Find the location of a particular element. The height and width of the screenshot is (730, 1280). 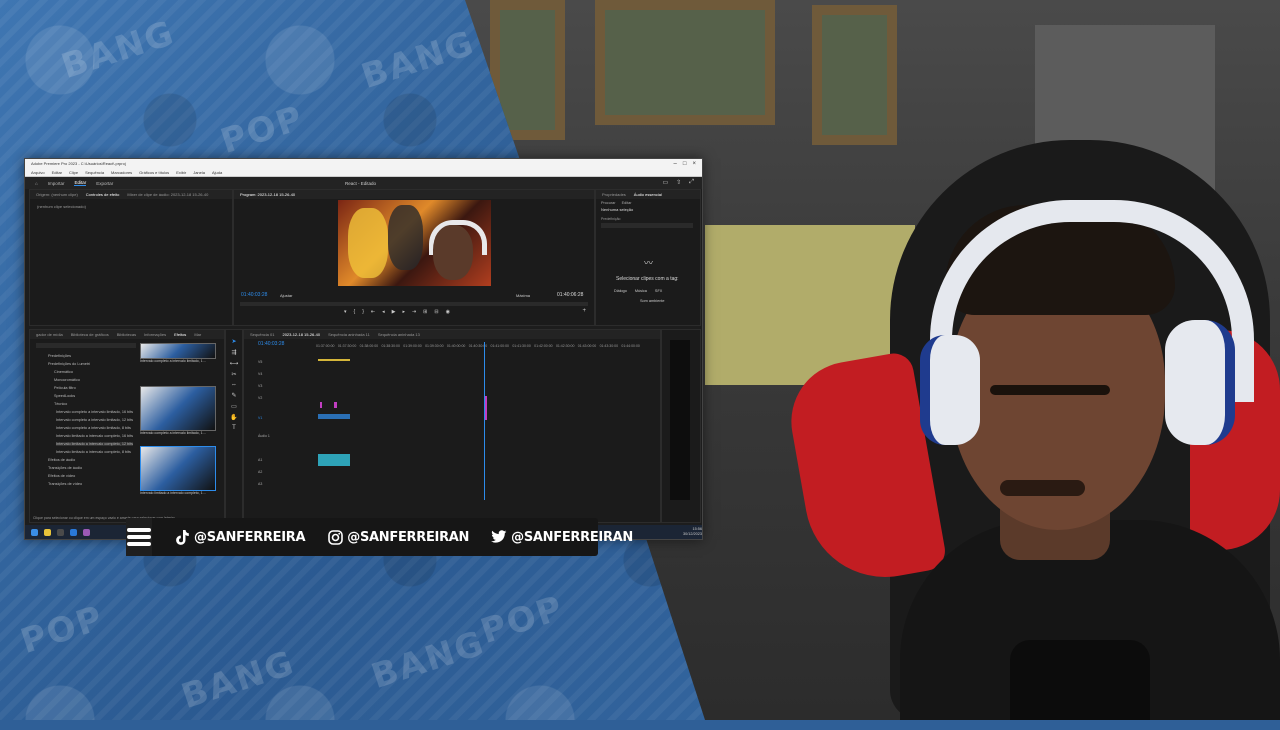

menu-item: Exibir is located at coordinates (181, 172).